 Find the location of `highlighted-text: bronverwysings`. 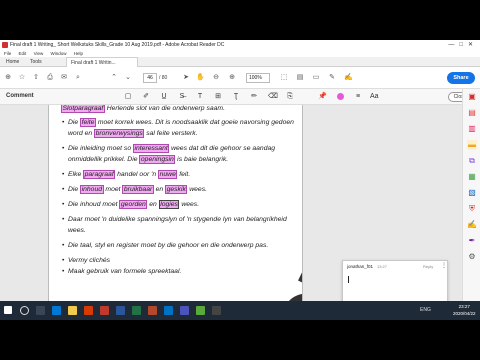

highlighted-text: bronverwysings is located at coordinates (119, 133).